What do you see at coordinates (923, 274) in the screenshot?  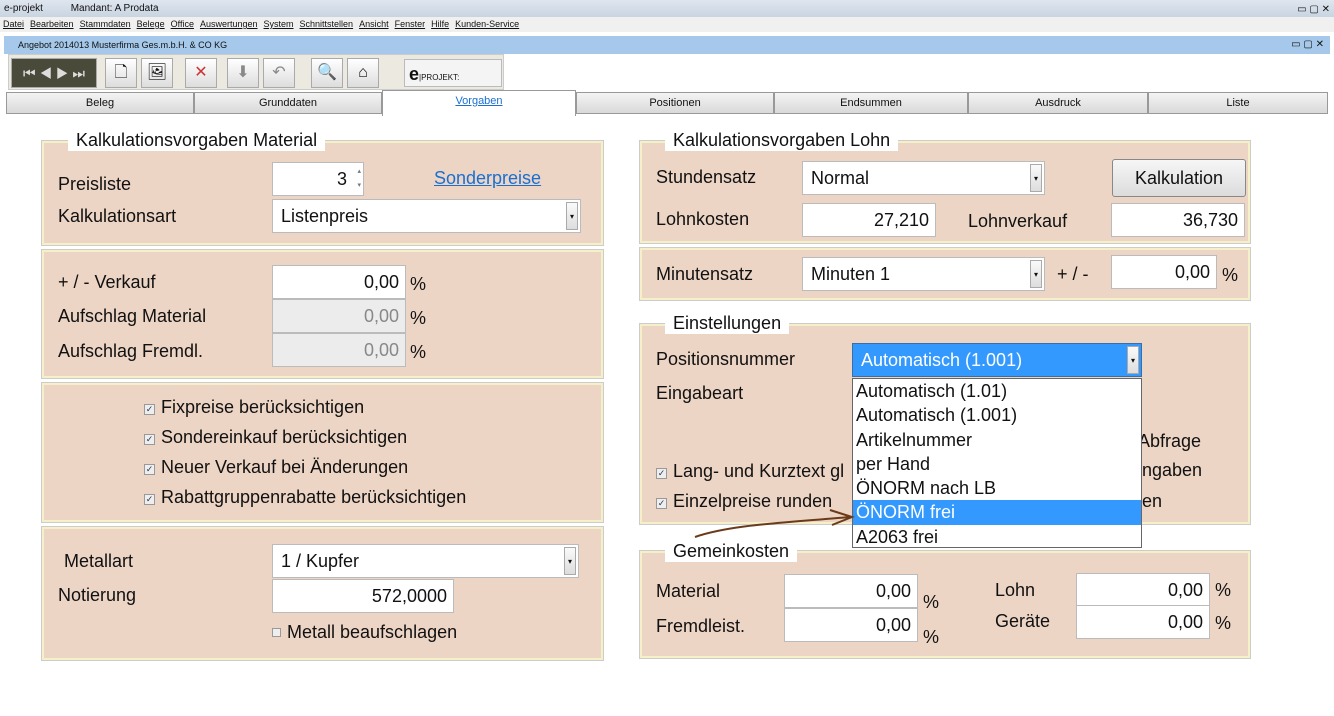 I see `minutensatz-select: Minuten 1 ▾` at bounding box center [923, 274].